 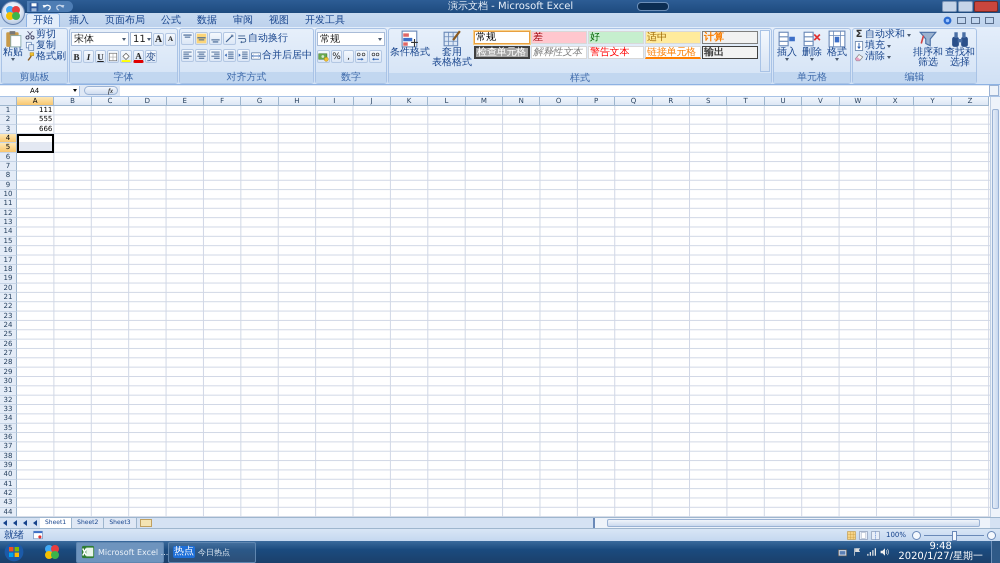 I want to click on zoom-out-button, so click(x=916, y=535).